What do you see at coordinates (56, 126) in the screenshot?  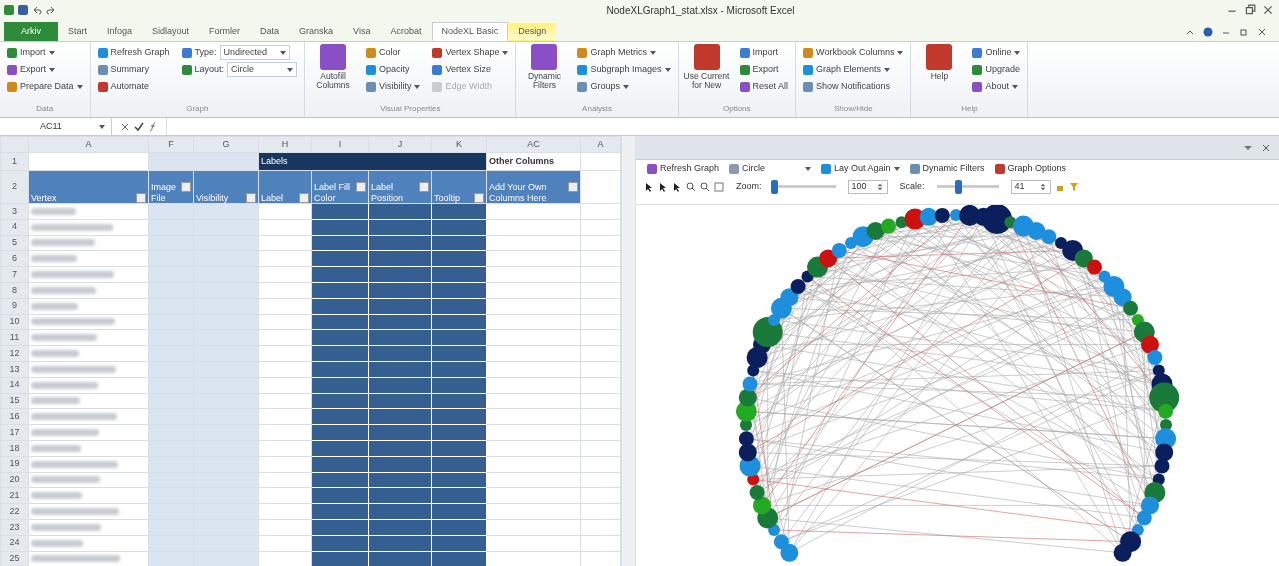 I see `name-box: AC11` at bounding box center [56, 126].